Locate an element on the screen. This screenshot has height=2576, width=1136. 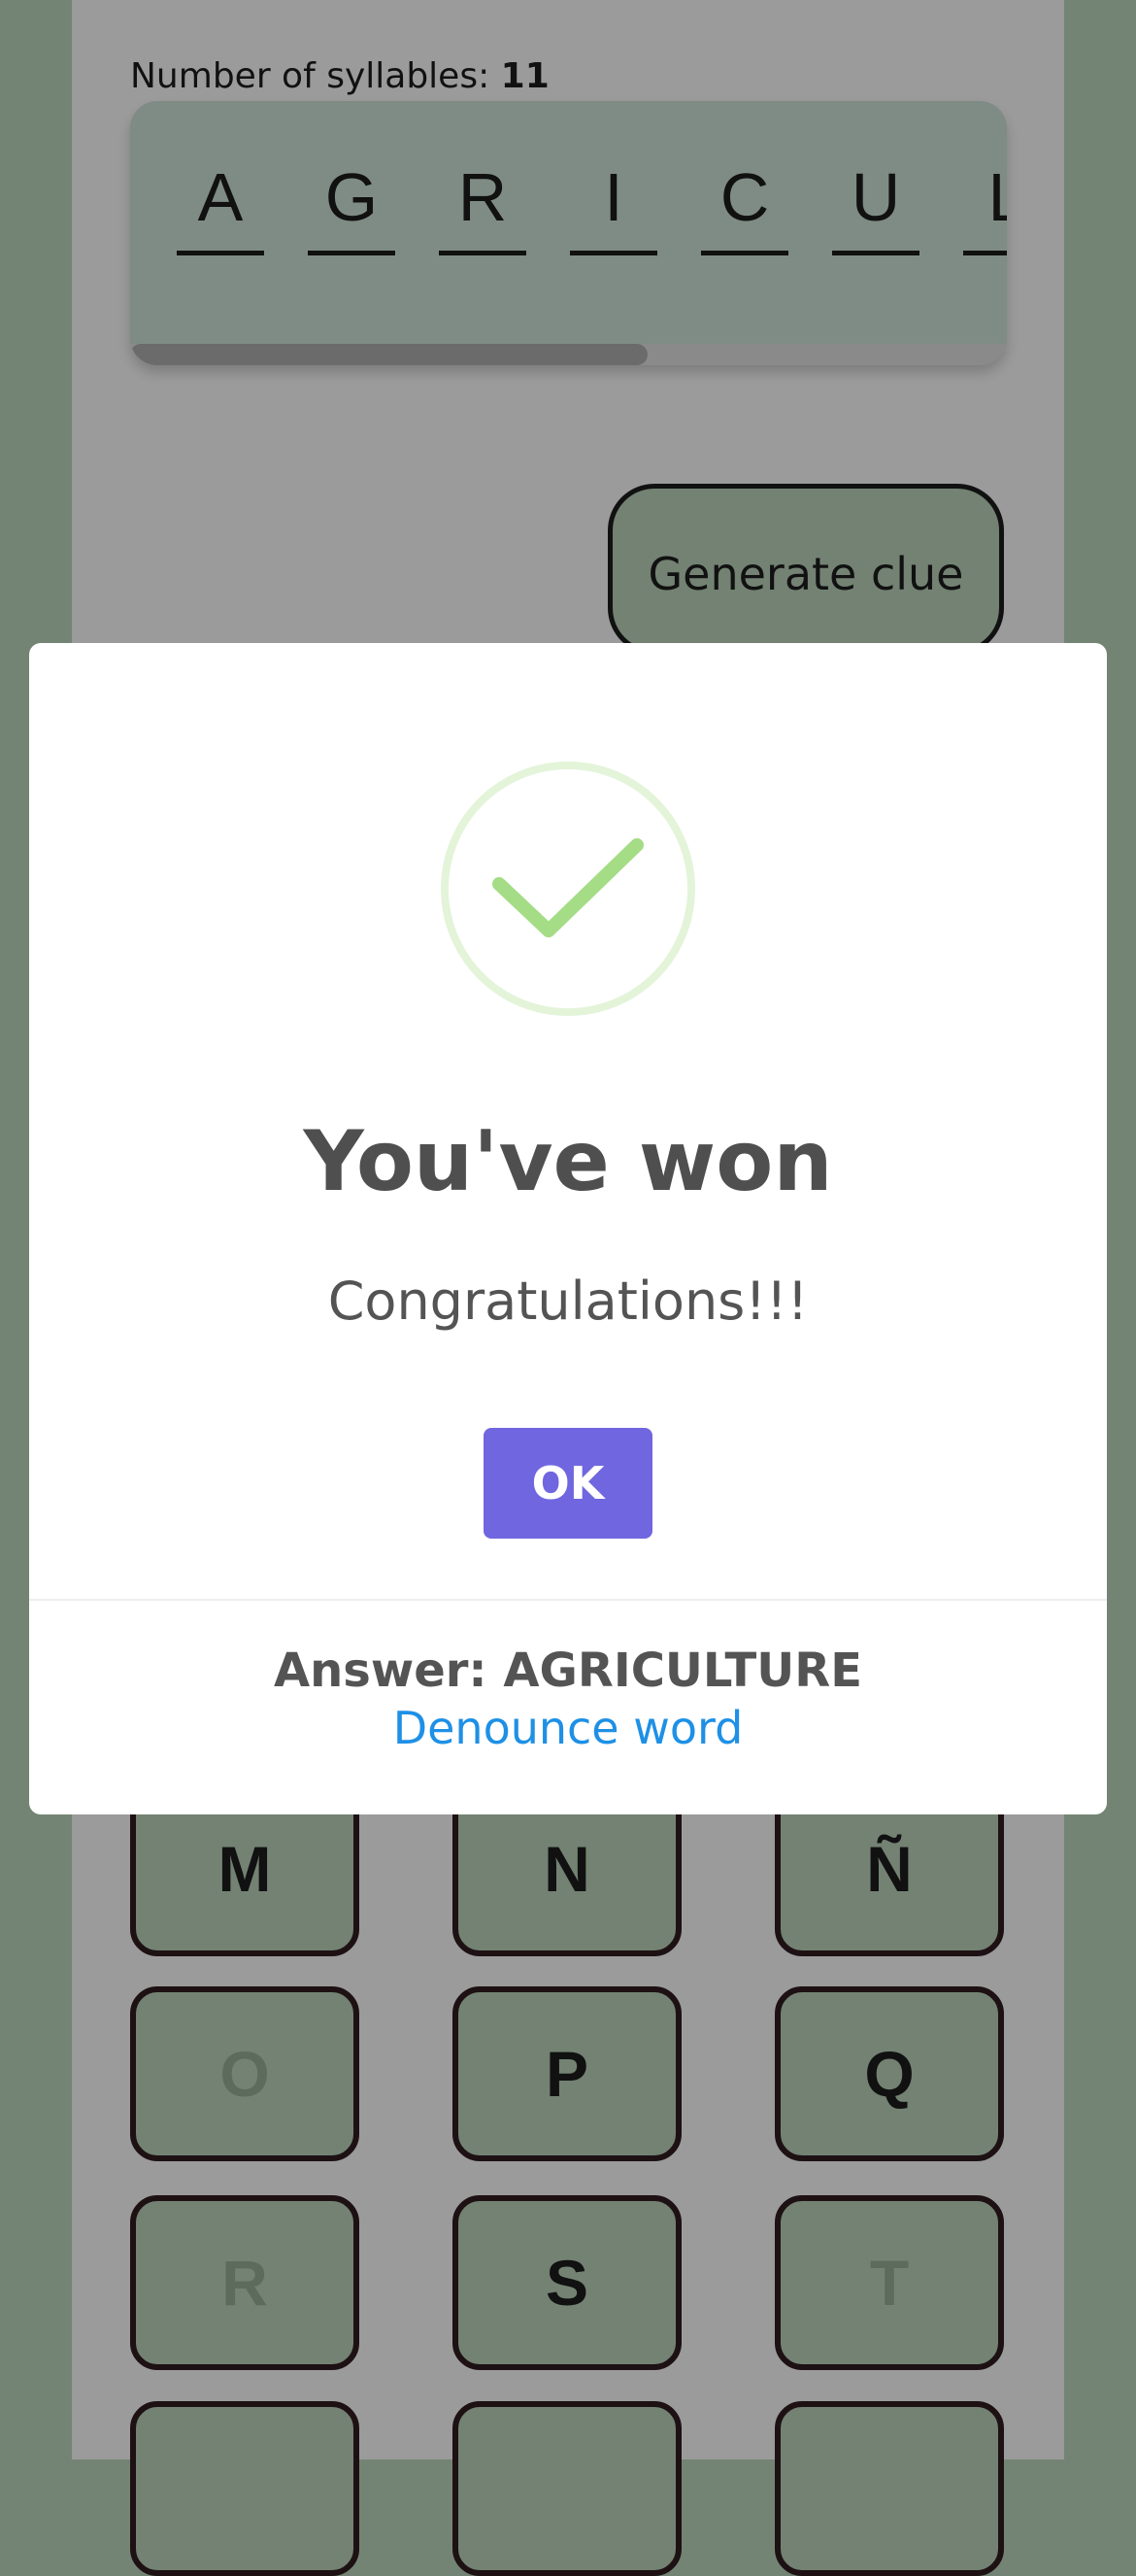
key-r: R is located at coordinates (245, 2282).